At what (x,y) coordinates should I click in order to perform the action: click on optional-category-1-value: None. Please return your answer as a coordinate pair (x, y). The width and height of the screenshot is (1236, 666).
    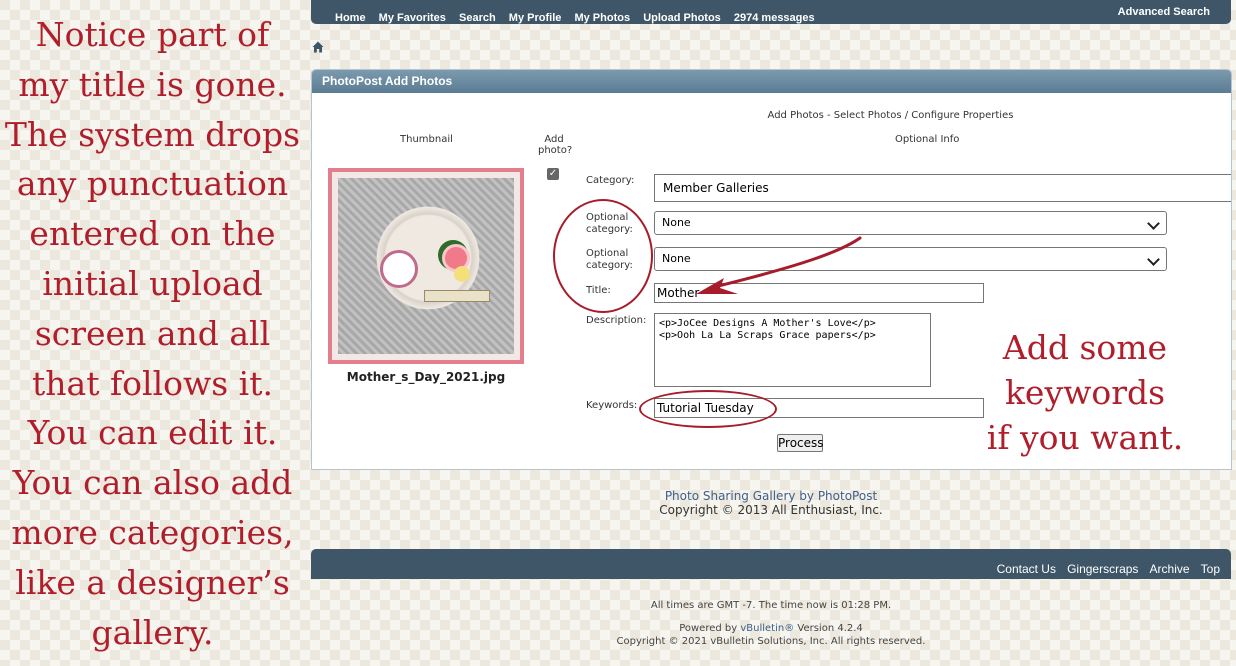
    Looking at the image, I should click on (676, 222).